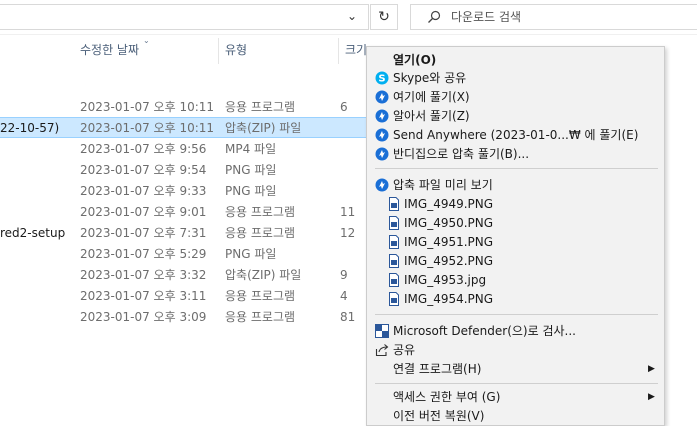  Describe the element at coordinates (515, 60) in the screenshot. I see `menu-item-open: 열기(O)` at that location.